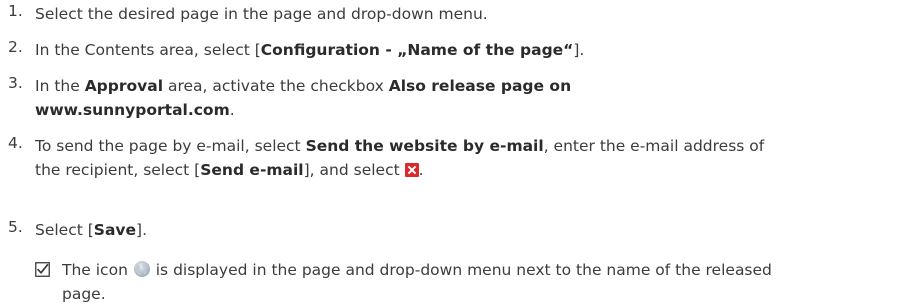 The image size is (904, 306). What do you see at coordinates (354, 170) in the screenshot?
I see `step-4-line2-mid: ], and select` at bounding box center [354, 170].